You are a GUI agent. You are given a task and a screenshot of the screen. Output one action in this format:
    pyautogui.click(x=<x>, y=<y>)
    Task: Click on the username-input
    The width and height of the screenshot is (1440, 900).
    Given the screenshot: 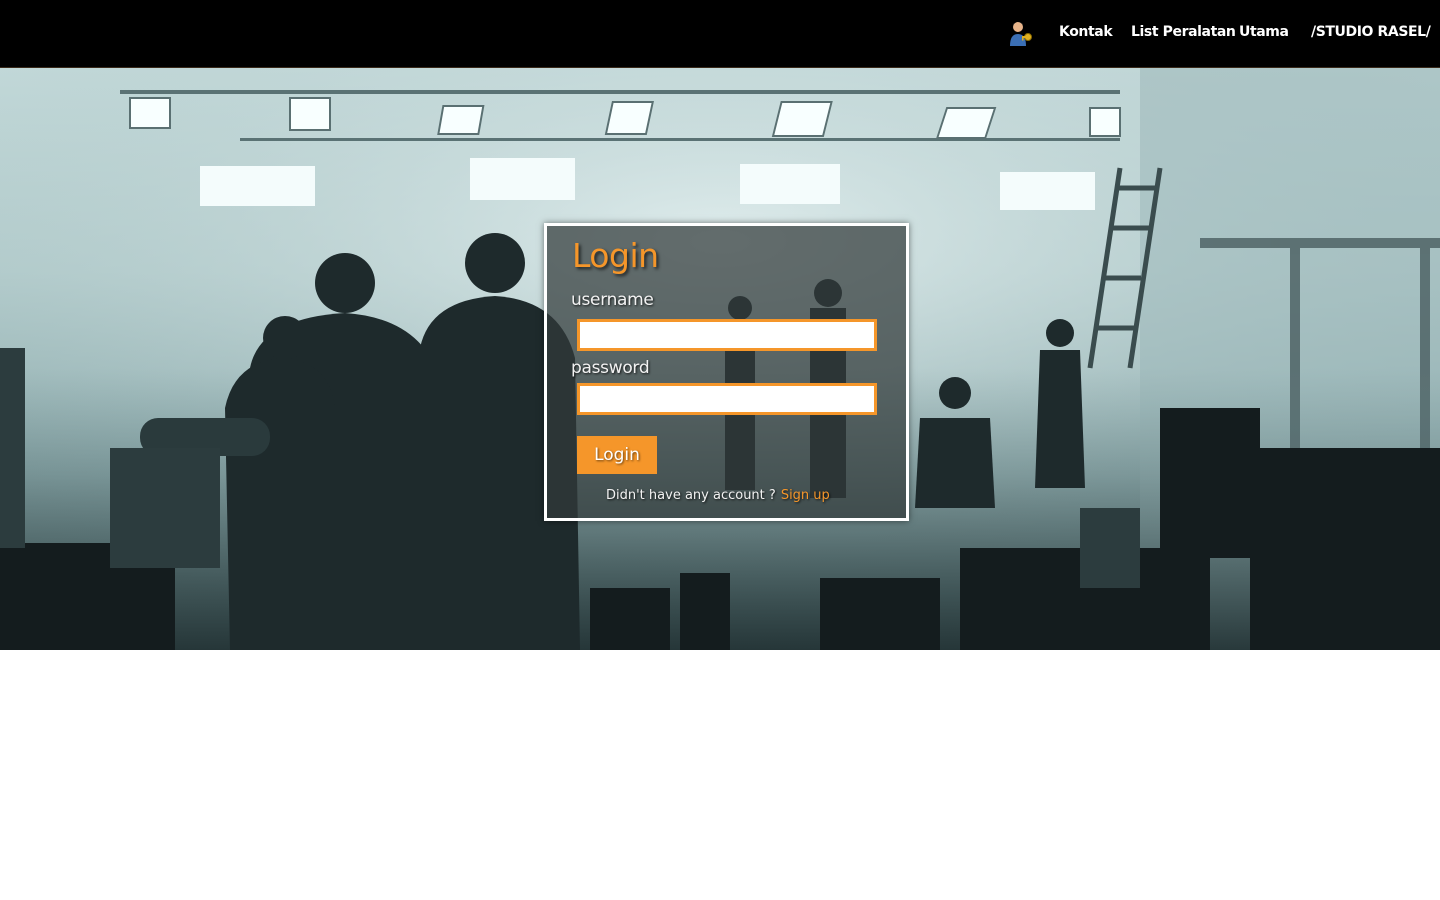 What is the action you would take?
    pyautogui.click(x=727, y=335)
    